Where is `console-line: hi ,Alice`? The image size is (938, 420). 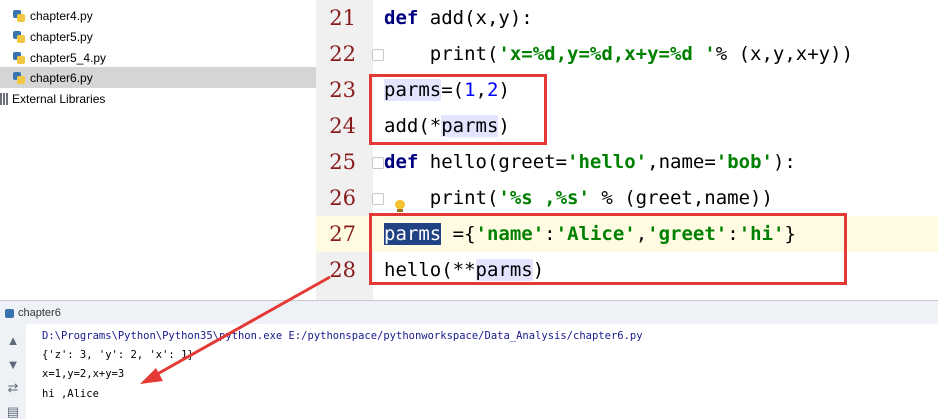 console-line: hi ,Alice is located at coordinates (70, 394).